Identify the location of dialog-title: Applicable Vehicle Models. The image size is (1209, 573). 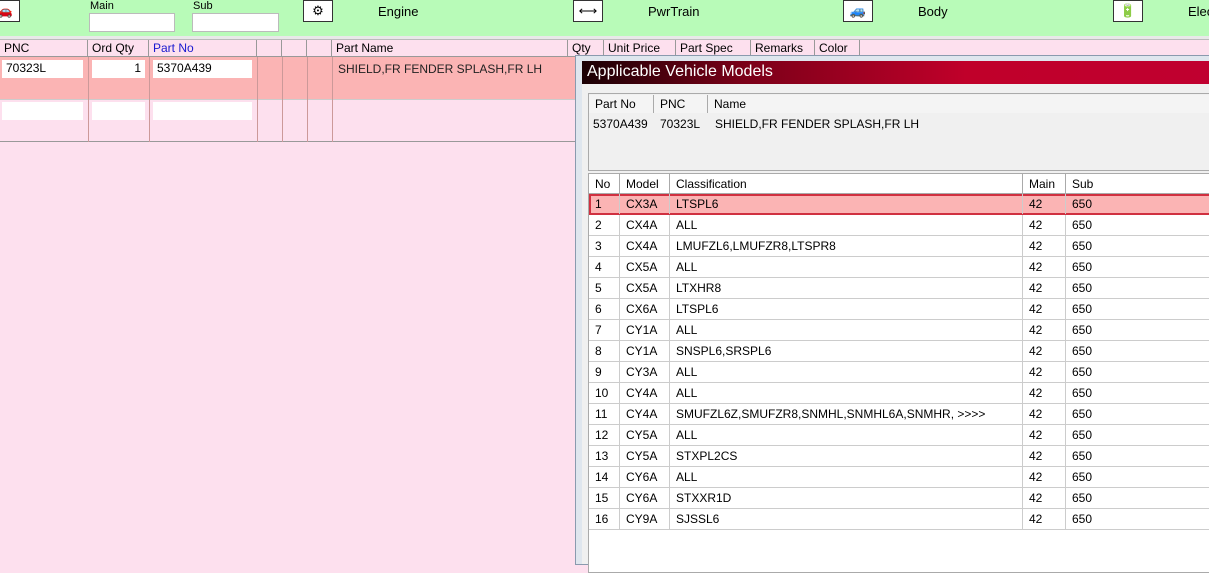
(895, 72).